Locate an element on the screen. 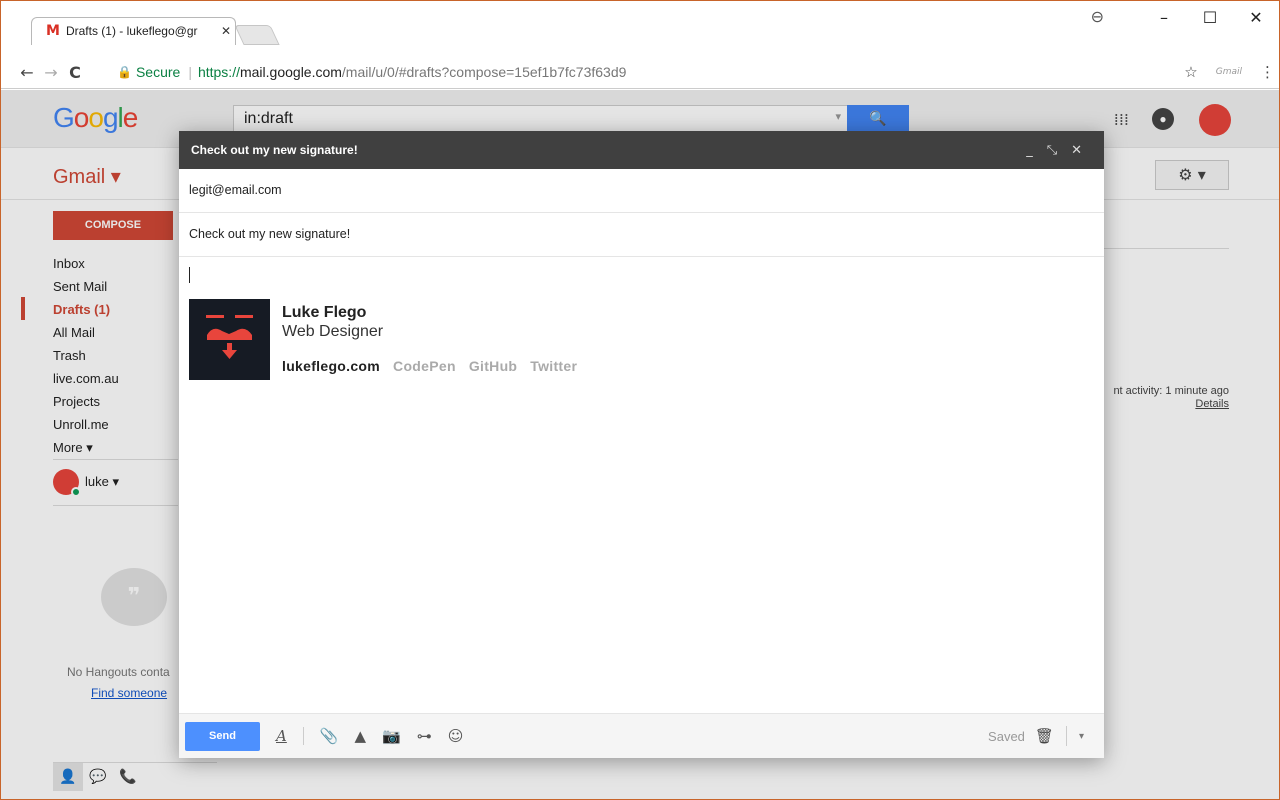 The height and width of the screenshot is (800, 1280). account-icon: ⊖ is located at coordinates (1097, 16).